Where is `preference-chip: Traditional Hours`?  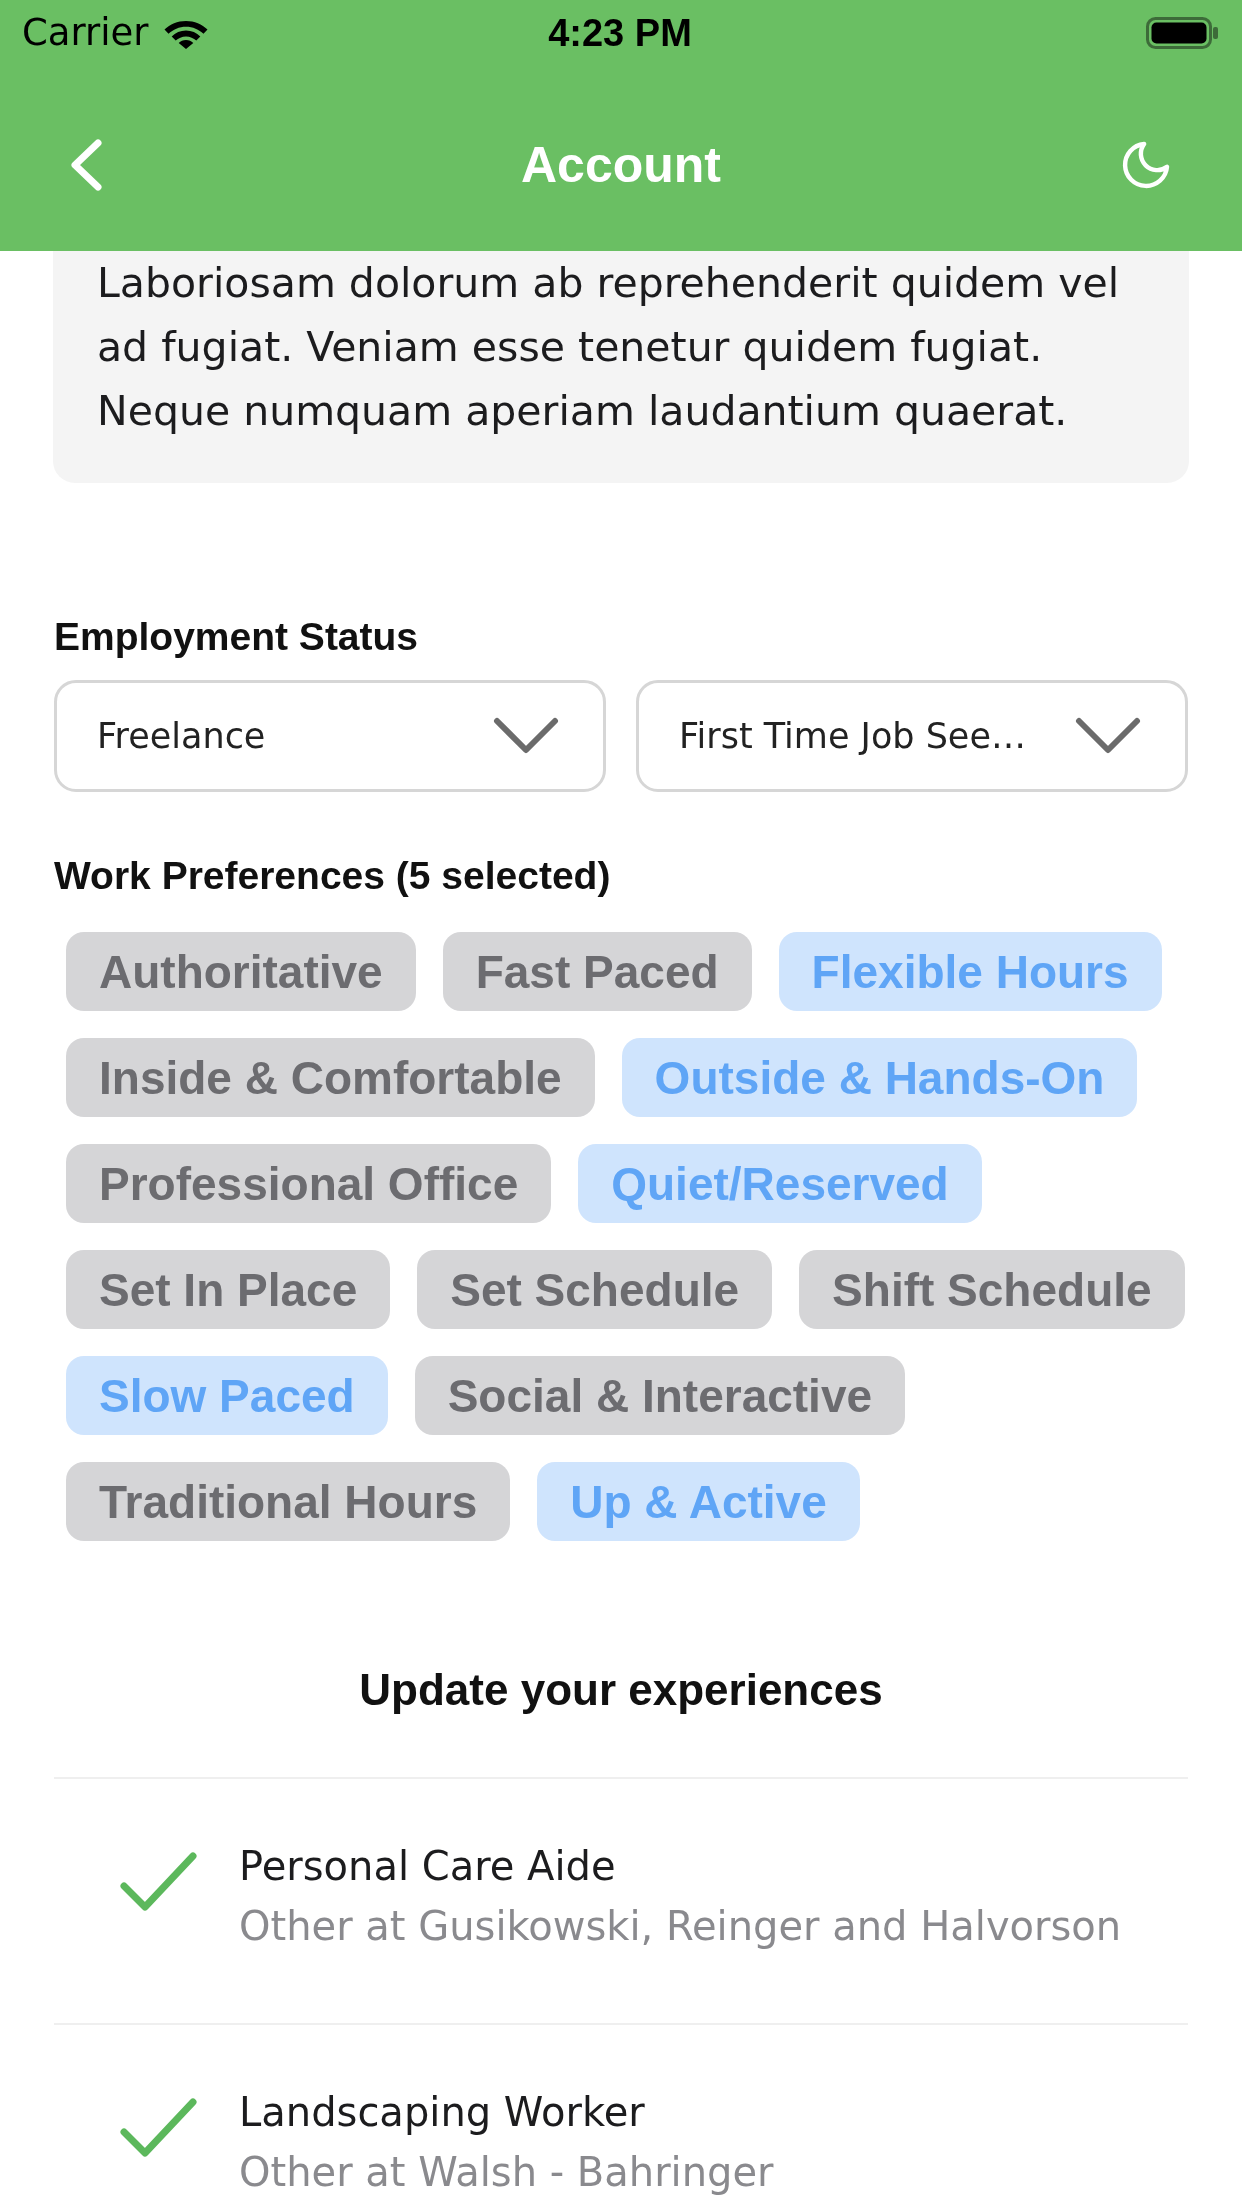 preference-chip: Traditional Hours is located at coordinates (288, 1501).